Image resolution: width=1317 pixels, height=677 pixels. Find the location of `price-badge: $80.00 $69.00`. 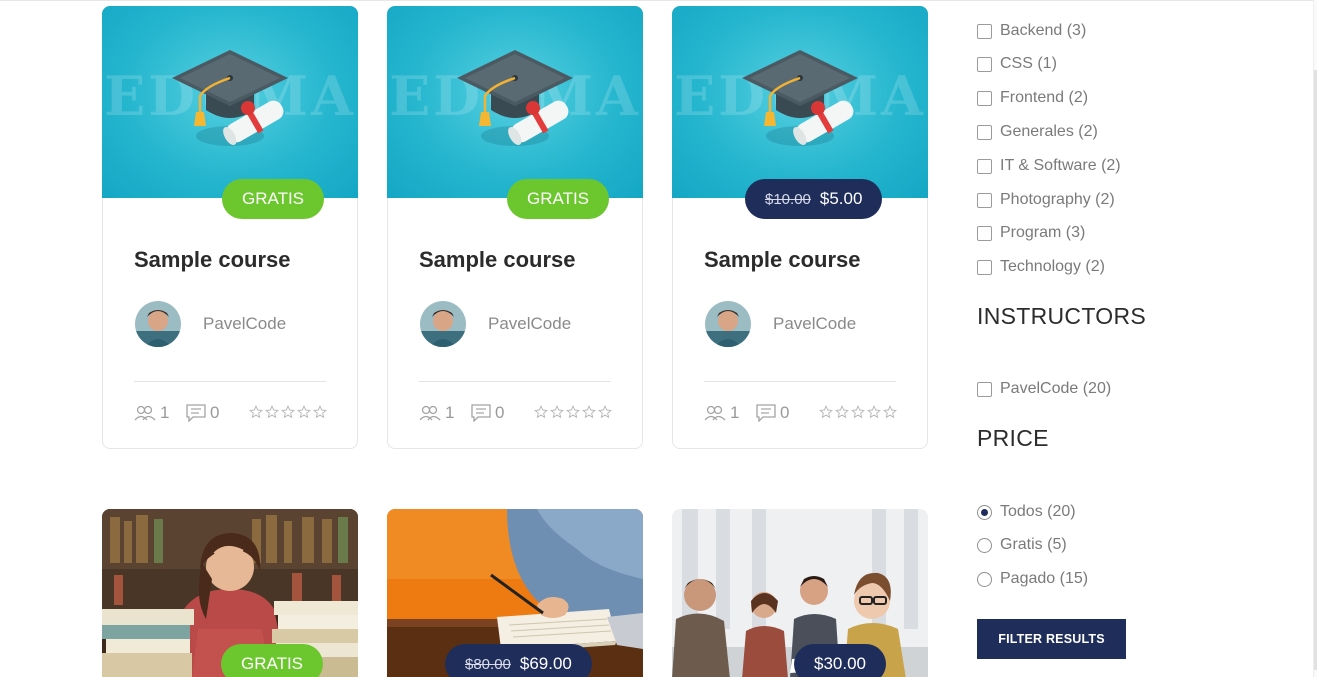

price-badge: $80.00 $69.00 is located at coordinates (518, 660).